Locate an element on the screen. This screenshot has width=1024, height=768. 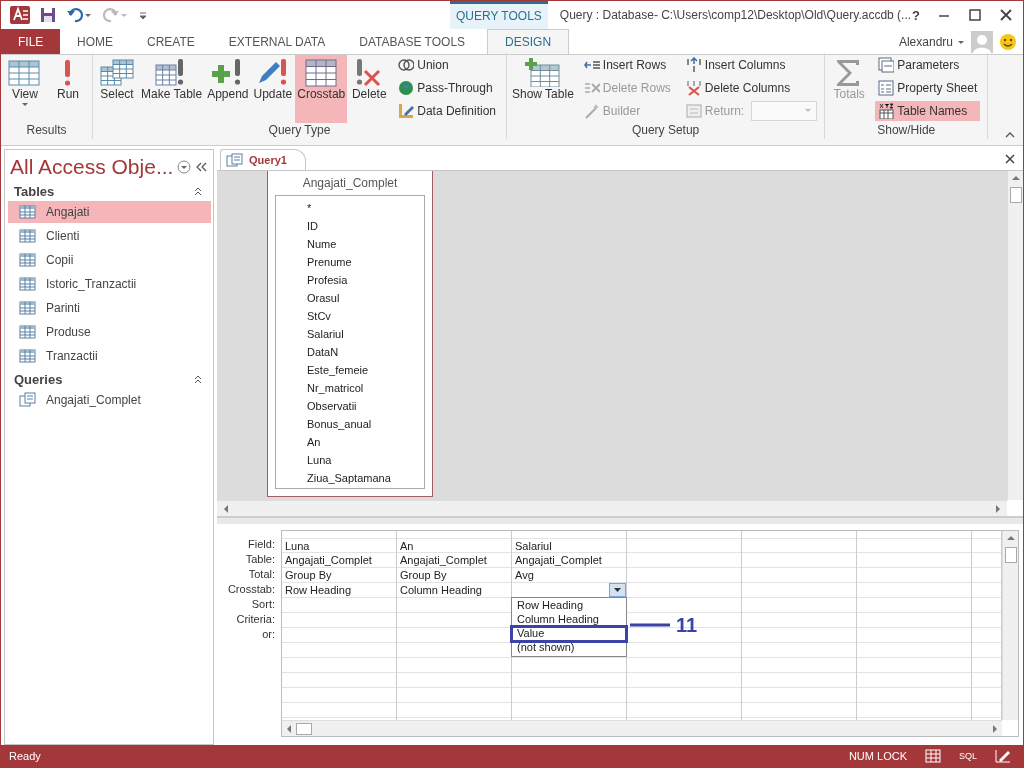
row-label: or: is located at coordinates (268, 634).